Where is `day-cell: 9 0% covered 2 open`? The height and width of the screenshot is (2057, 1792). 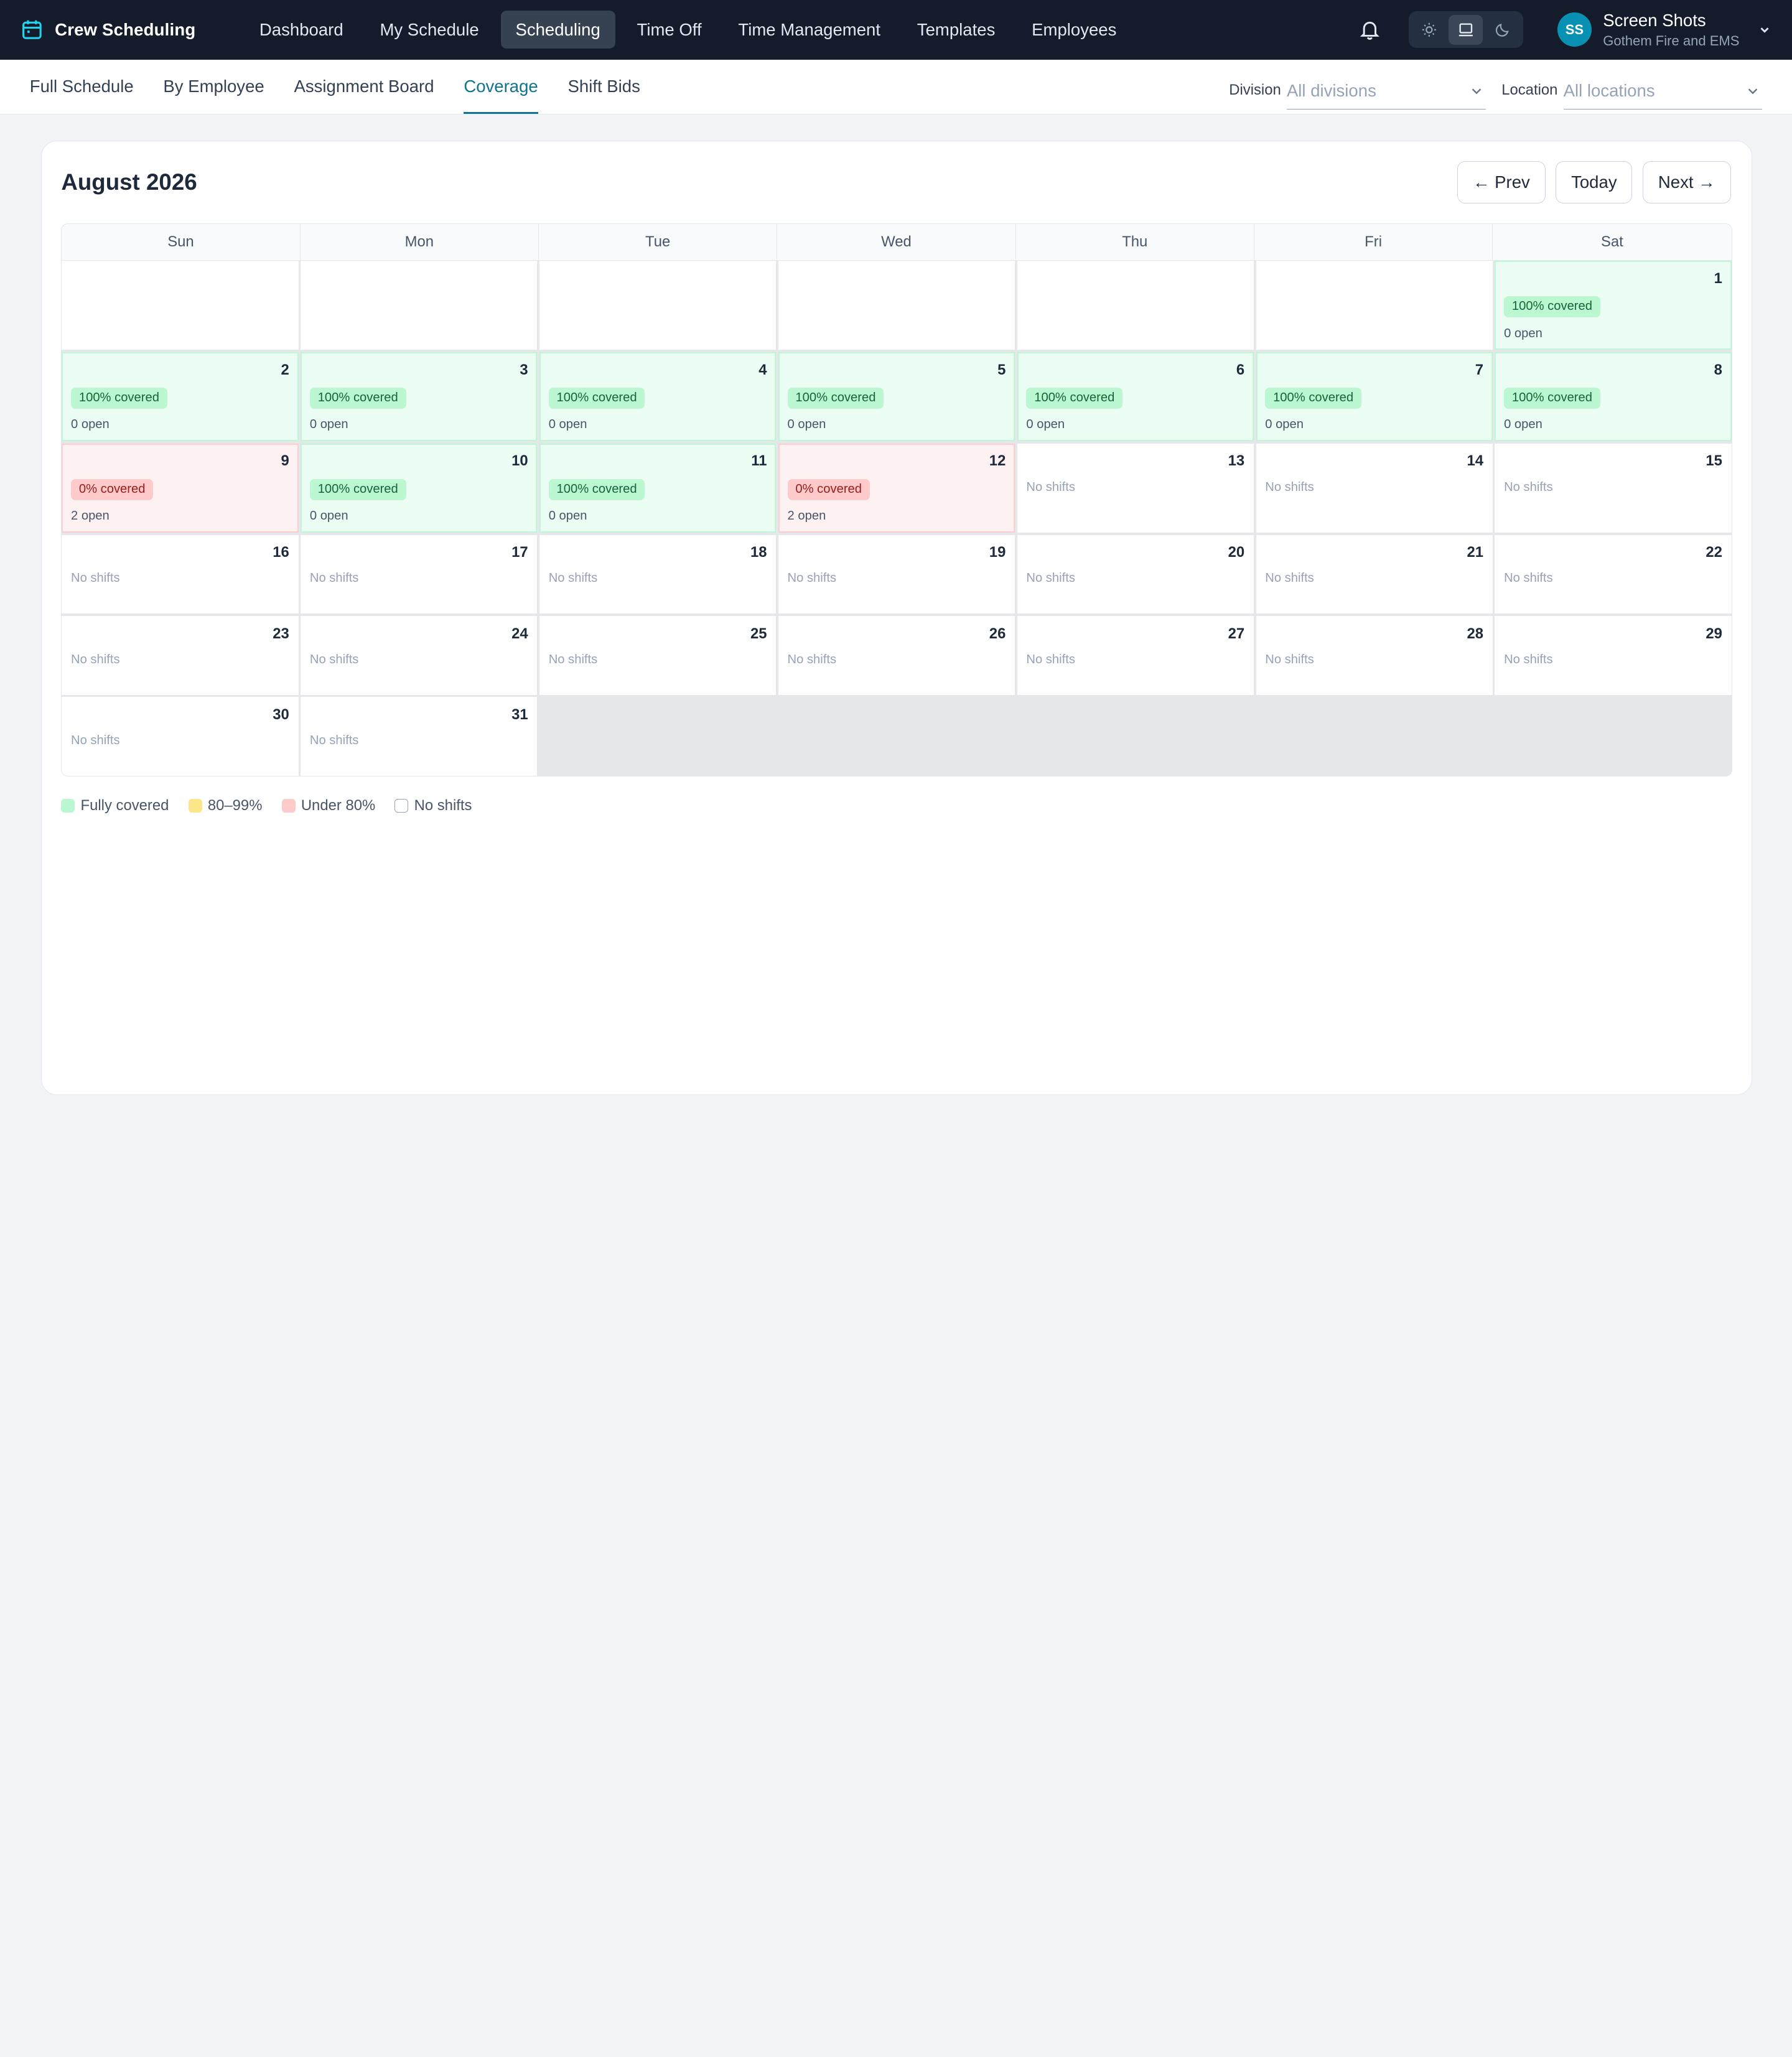 day-cell: 9 0% covered 2 open is located at coordinates (180, 488).